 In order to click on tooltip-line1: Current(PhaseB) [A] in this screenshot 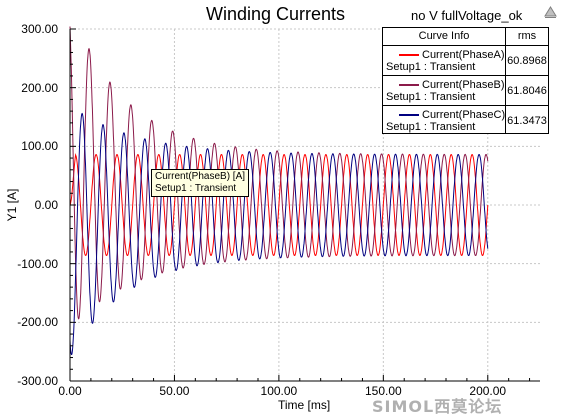, I will do `click(200, 176)`.